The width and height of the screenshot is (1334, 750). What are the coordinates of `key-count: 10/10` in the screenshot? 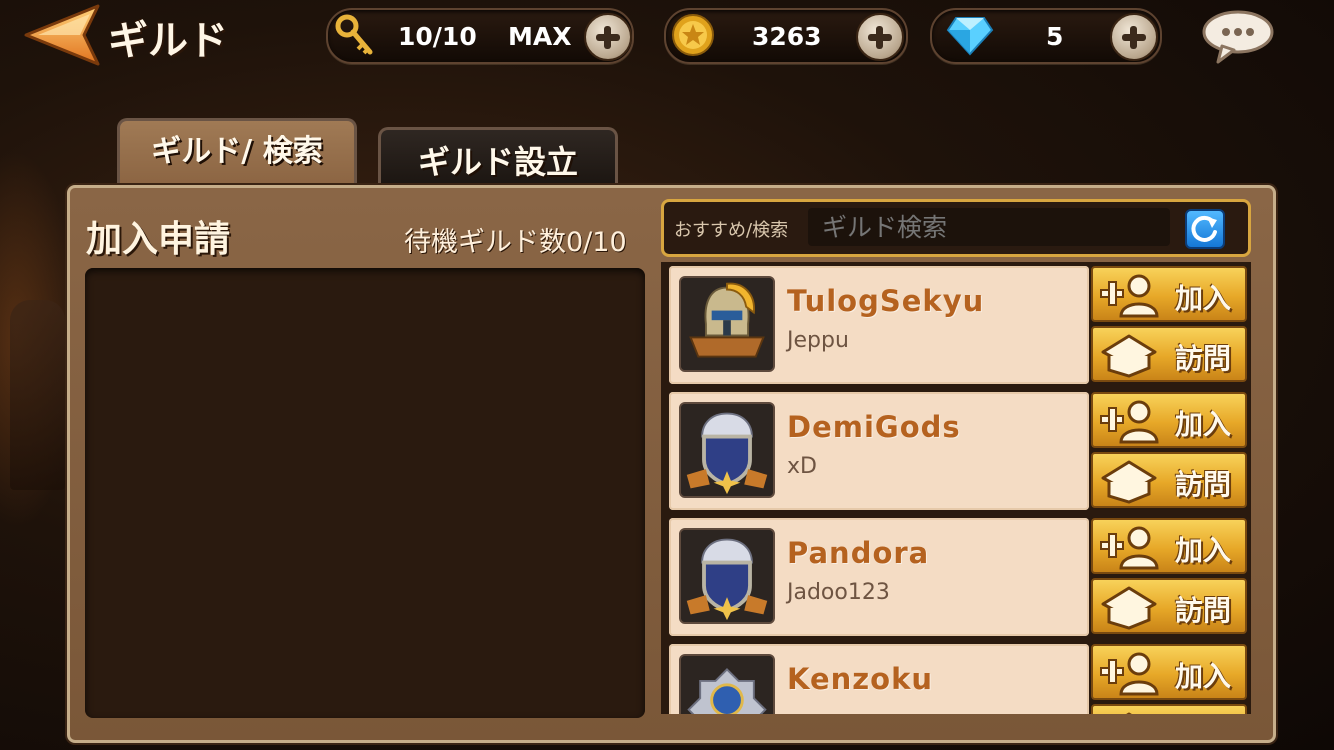 It's located at (437, 36).